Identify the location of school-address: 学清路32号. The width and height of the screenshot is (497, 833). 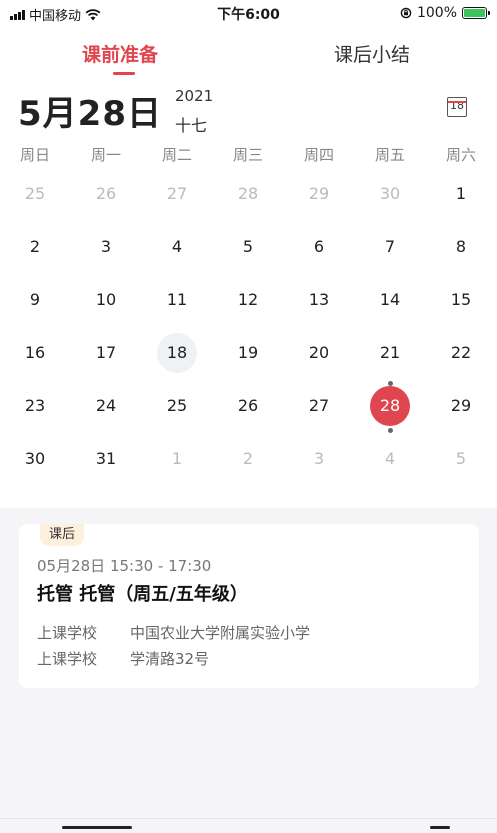
(170, 659).